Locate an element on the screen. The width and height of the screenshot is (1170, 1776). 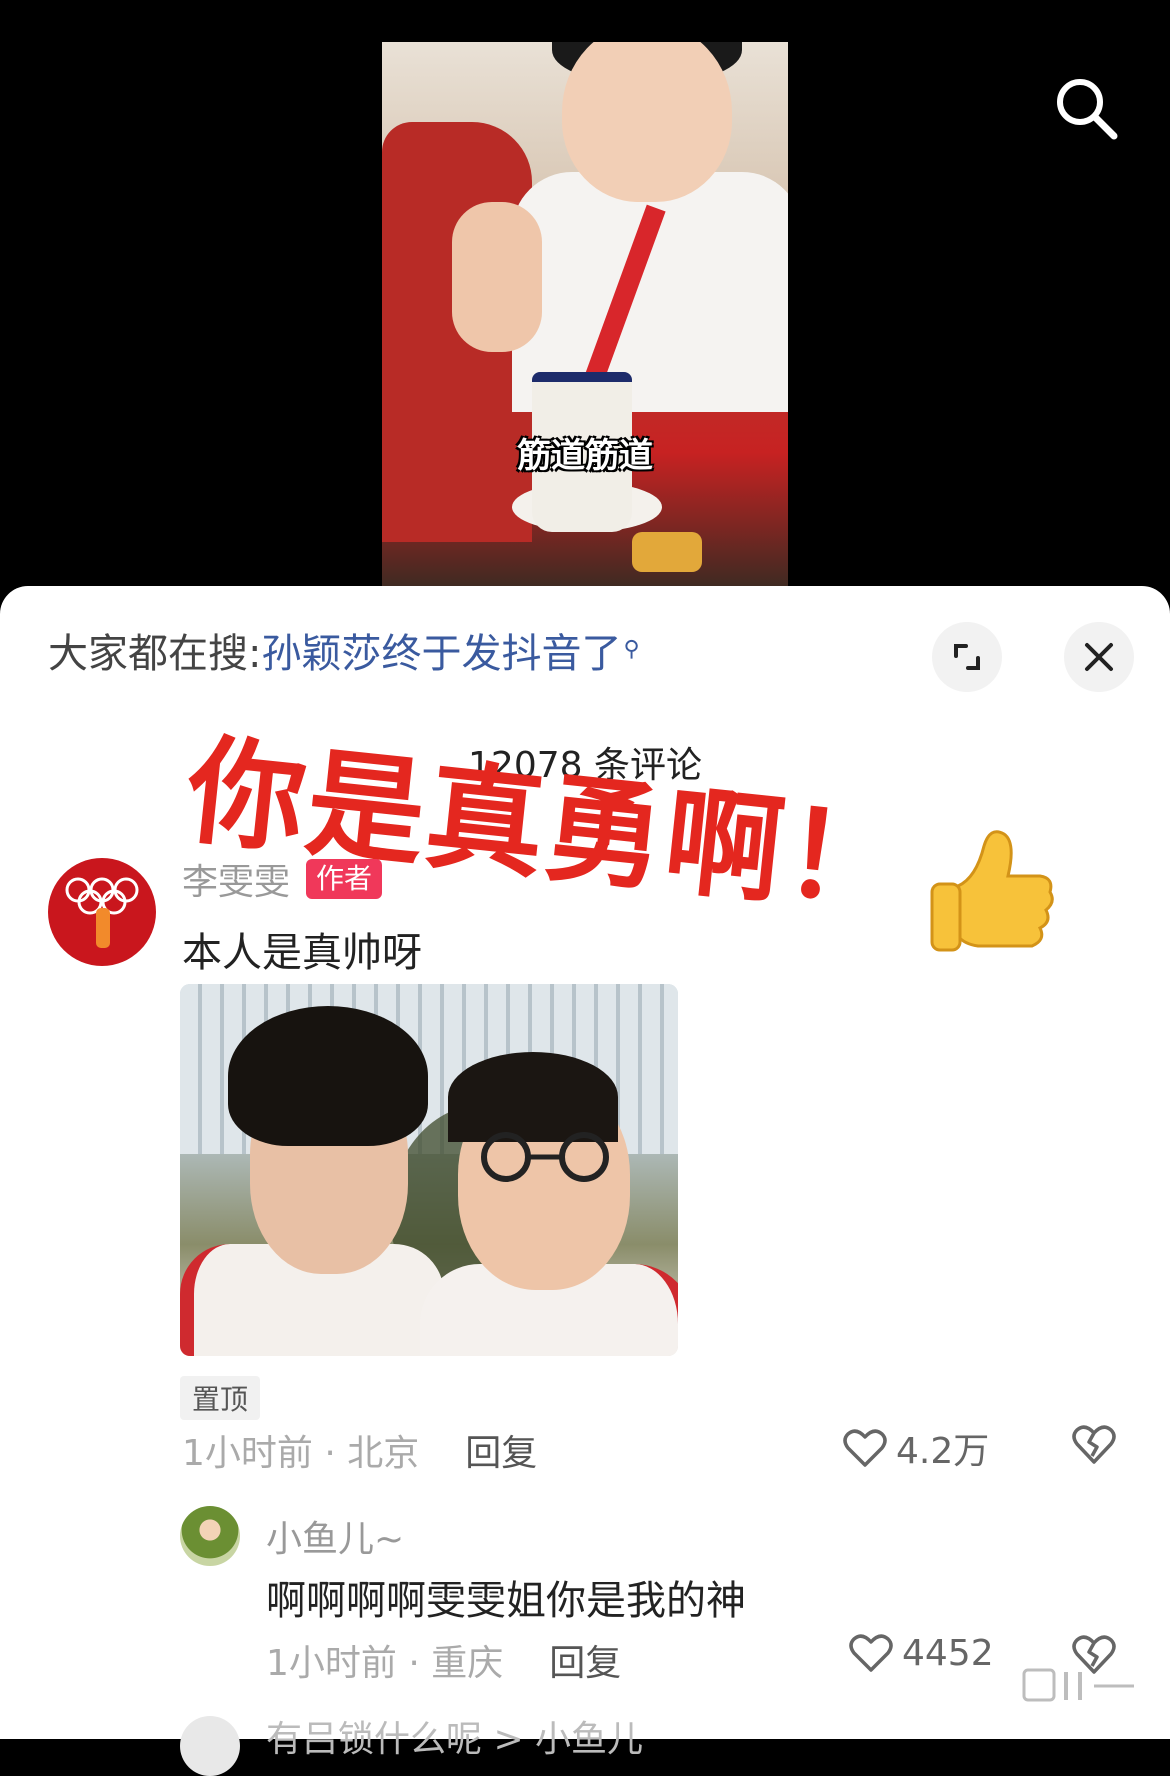
comment-image is located at coordinates (429, 1170).